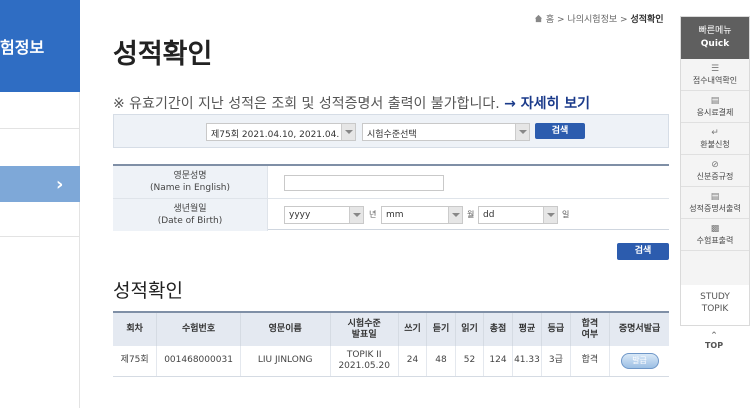 Image resolution: width=750 pixels, height=408 pixels. Describe the element at coordinates (413, 328) in the screenshot. I see `col-header: 쓰기` at that location.